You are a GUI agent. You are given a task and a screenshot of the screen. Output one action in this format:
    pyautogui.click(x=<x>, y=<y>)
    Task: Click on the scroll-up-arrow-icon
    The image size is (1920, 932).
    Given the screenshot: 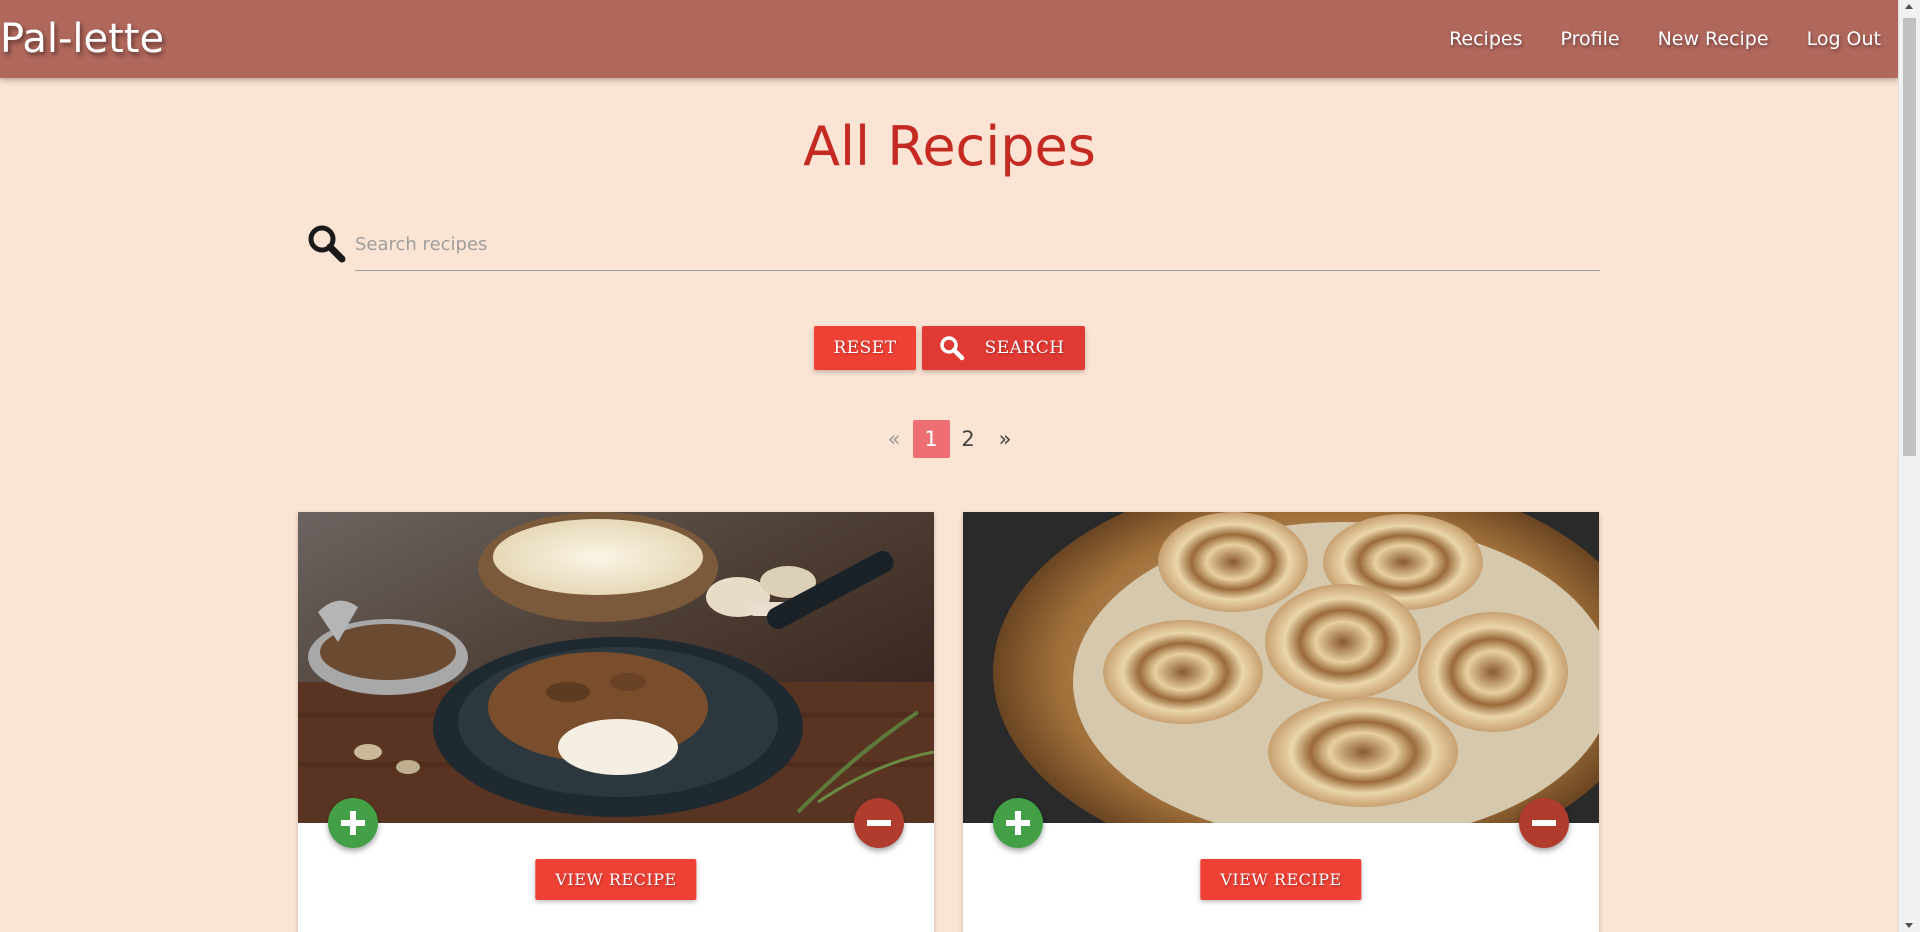 What is the action you would take?
    pyautogui.click(x=1909, y=6)
    